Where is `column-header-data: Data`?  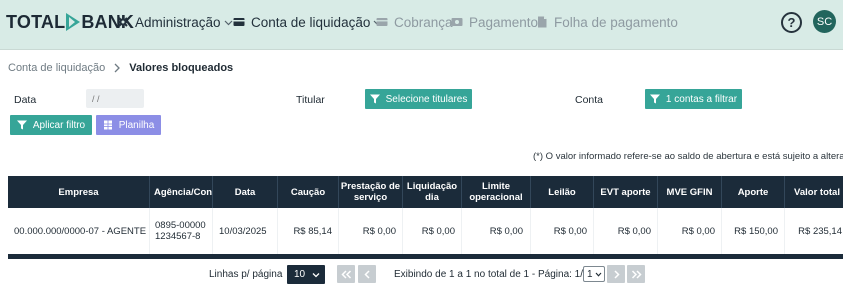
column-header-data: Data is located at coordinates (245, 192).